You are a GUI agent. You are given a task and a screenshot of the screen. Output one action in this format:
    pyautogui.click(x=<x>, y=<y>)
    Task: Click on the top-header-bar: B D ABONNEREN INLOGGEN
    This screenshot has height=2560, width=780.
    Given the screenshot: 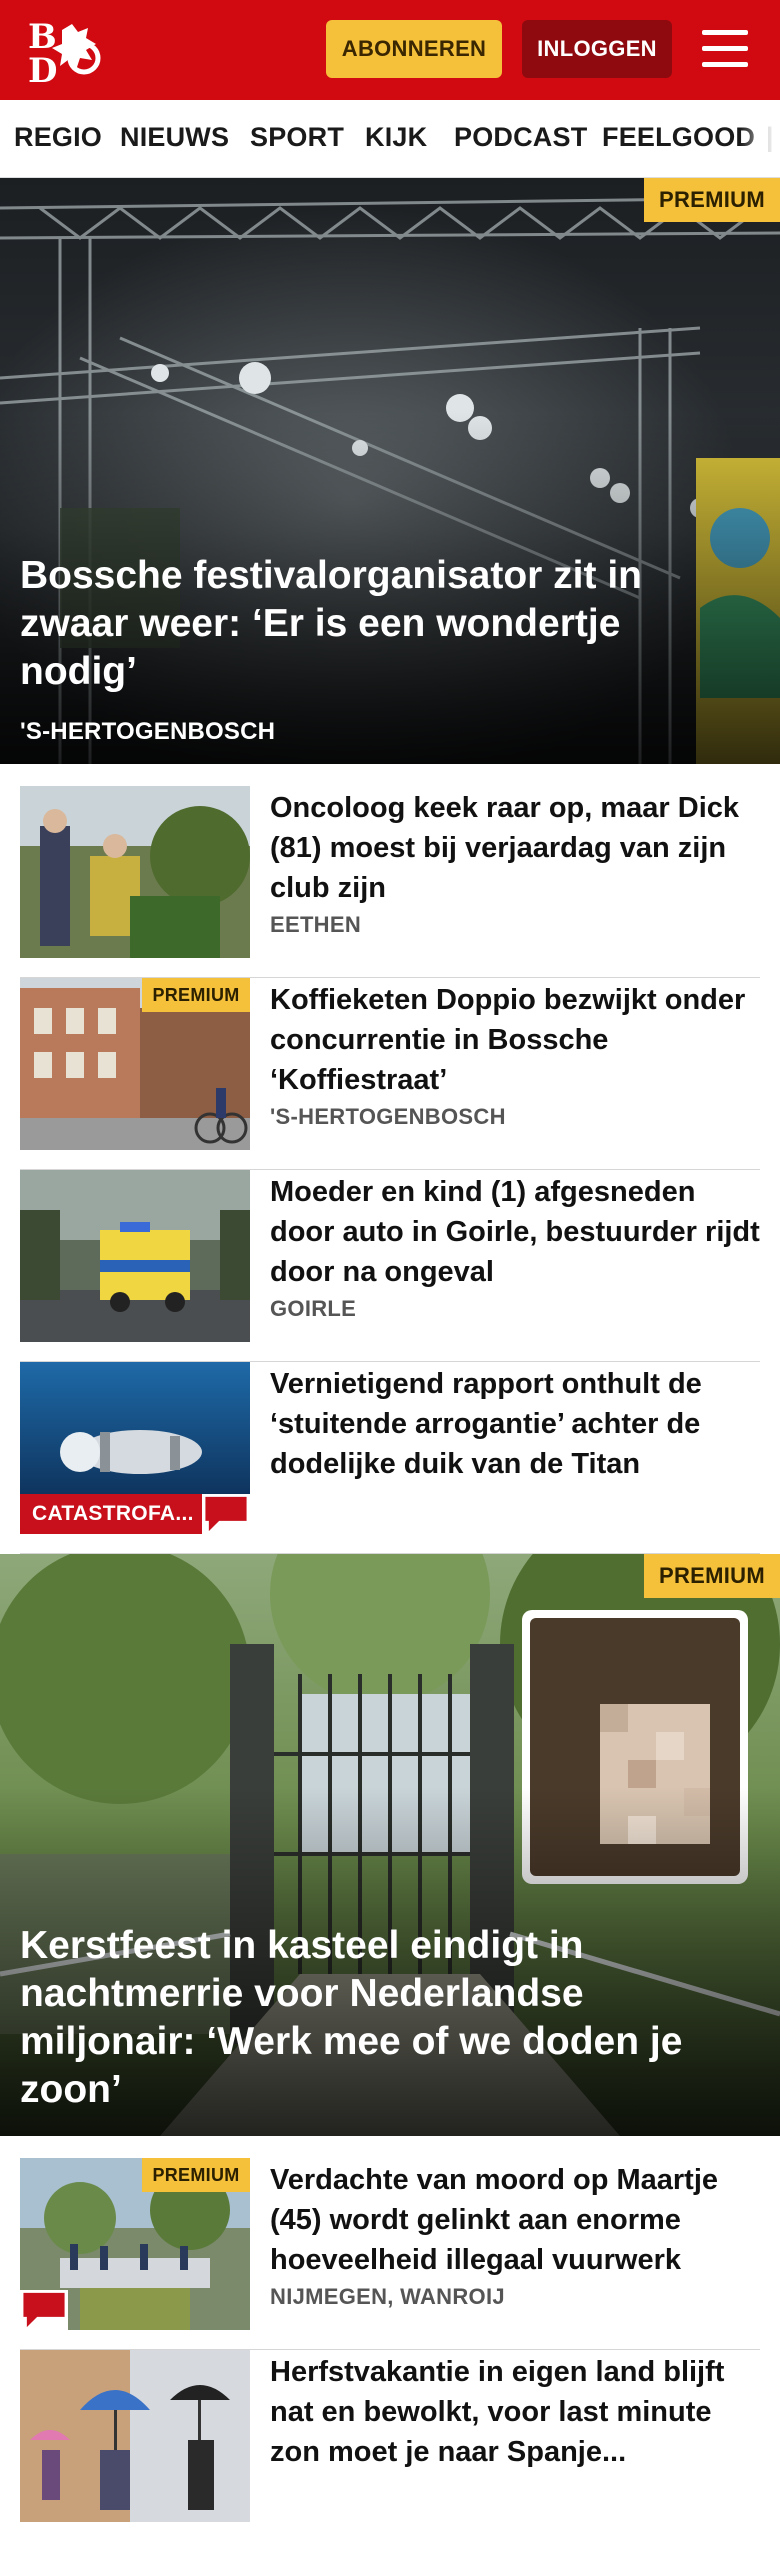 What is the action you would take?
    pyautogui.click(x=390, y=50)
    